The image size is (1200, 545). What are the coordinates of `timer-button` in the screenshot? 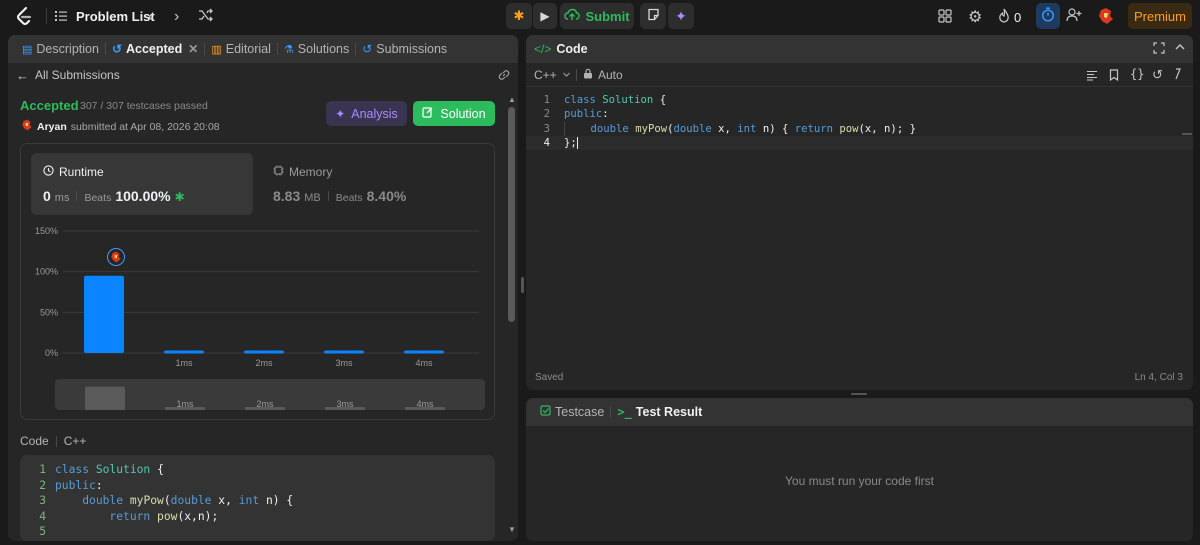 It's located at (1048, 16).